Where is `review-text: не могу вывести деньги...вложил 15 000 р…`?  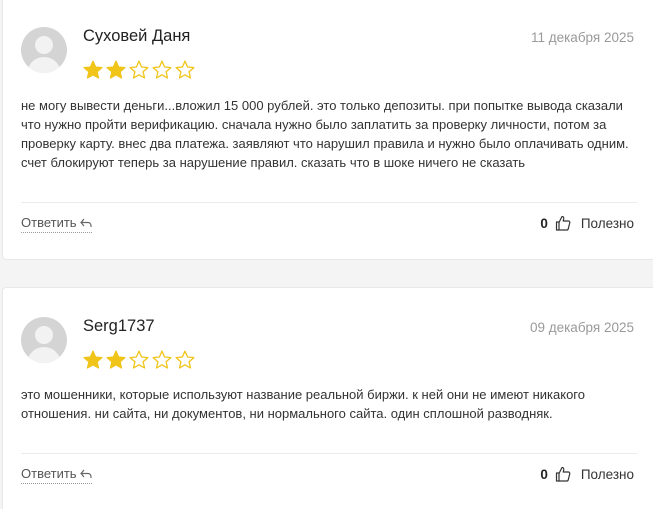 review-text: не могу вывести деньги...вложил 15 000 р… is located at coordinates (325, 134).